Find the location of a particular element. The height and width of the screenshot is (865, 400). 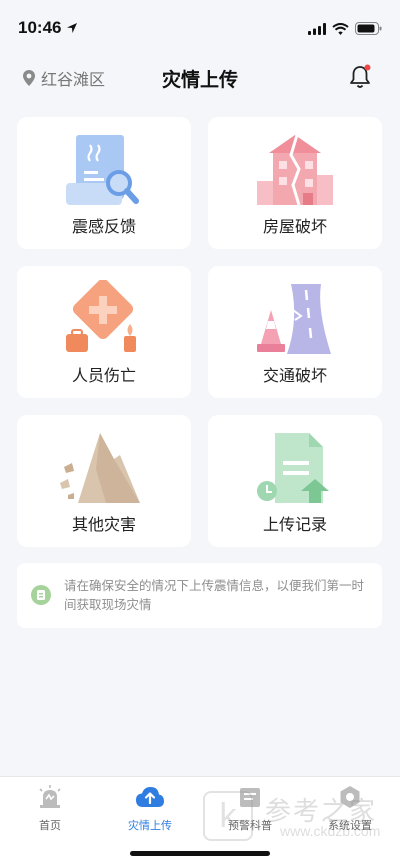

card-label: 其他灾害 is located at coordinates (103, 524).